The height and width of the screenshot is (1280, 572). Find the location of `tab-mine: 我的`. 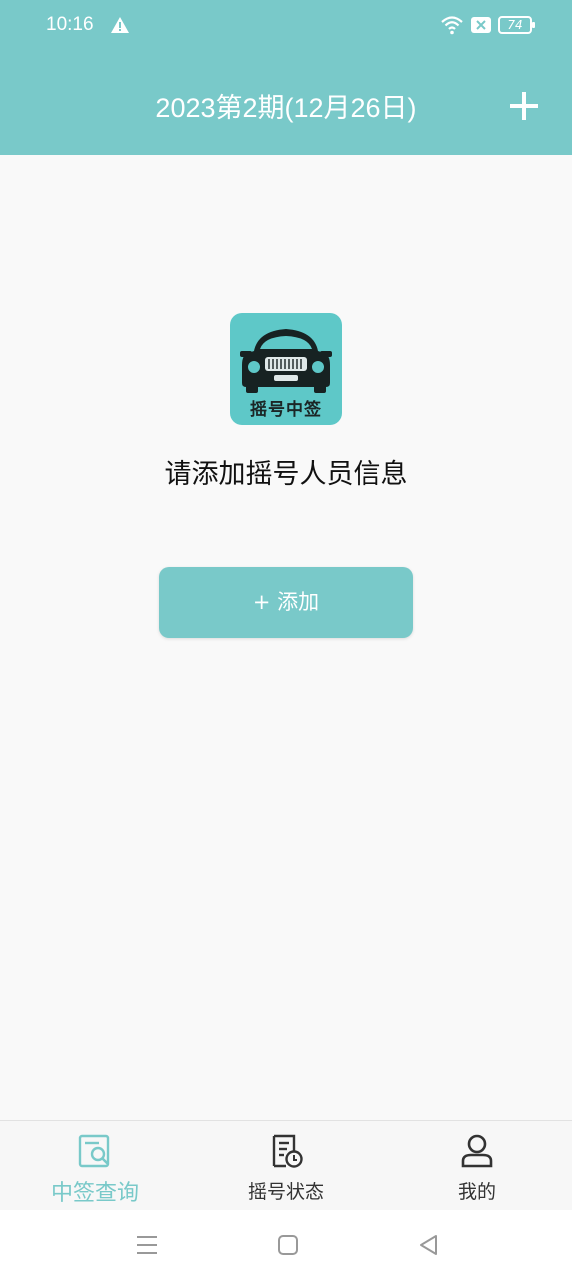

tab-mine: 我的 is located at coordinates (477, 1166).